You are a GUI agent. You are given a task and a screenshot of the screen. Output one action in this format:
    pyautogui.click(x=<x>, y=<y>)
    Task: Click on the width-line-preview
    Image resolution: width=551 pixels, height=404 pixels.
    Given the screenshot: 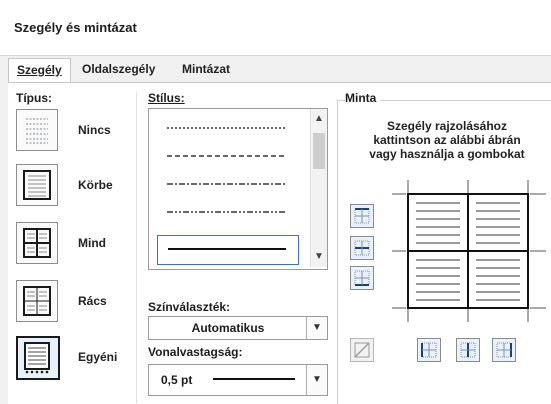 What is the action you would take?
    pyautogui.click(x=254, y=379)
    